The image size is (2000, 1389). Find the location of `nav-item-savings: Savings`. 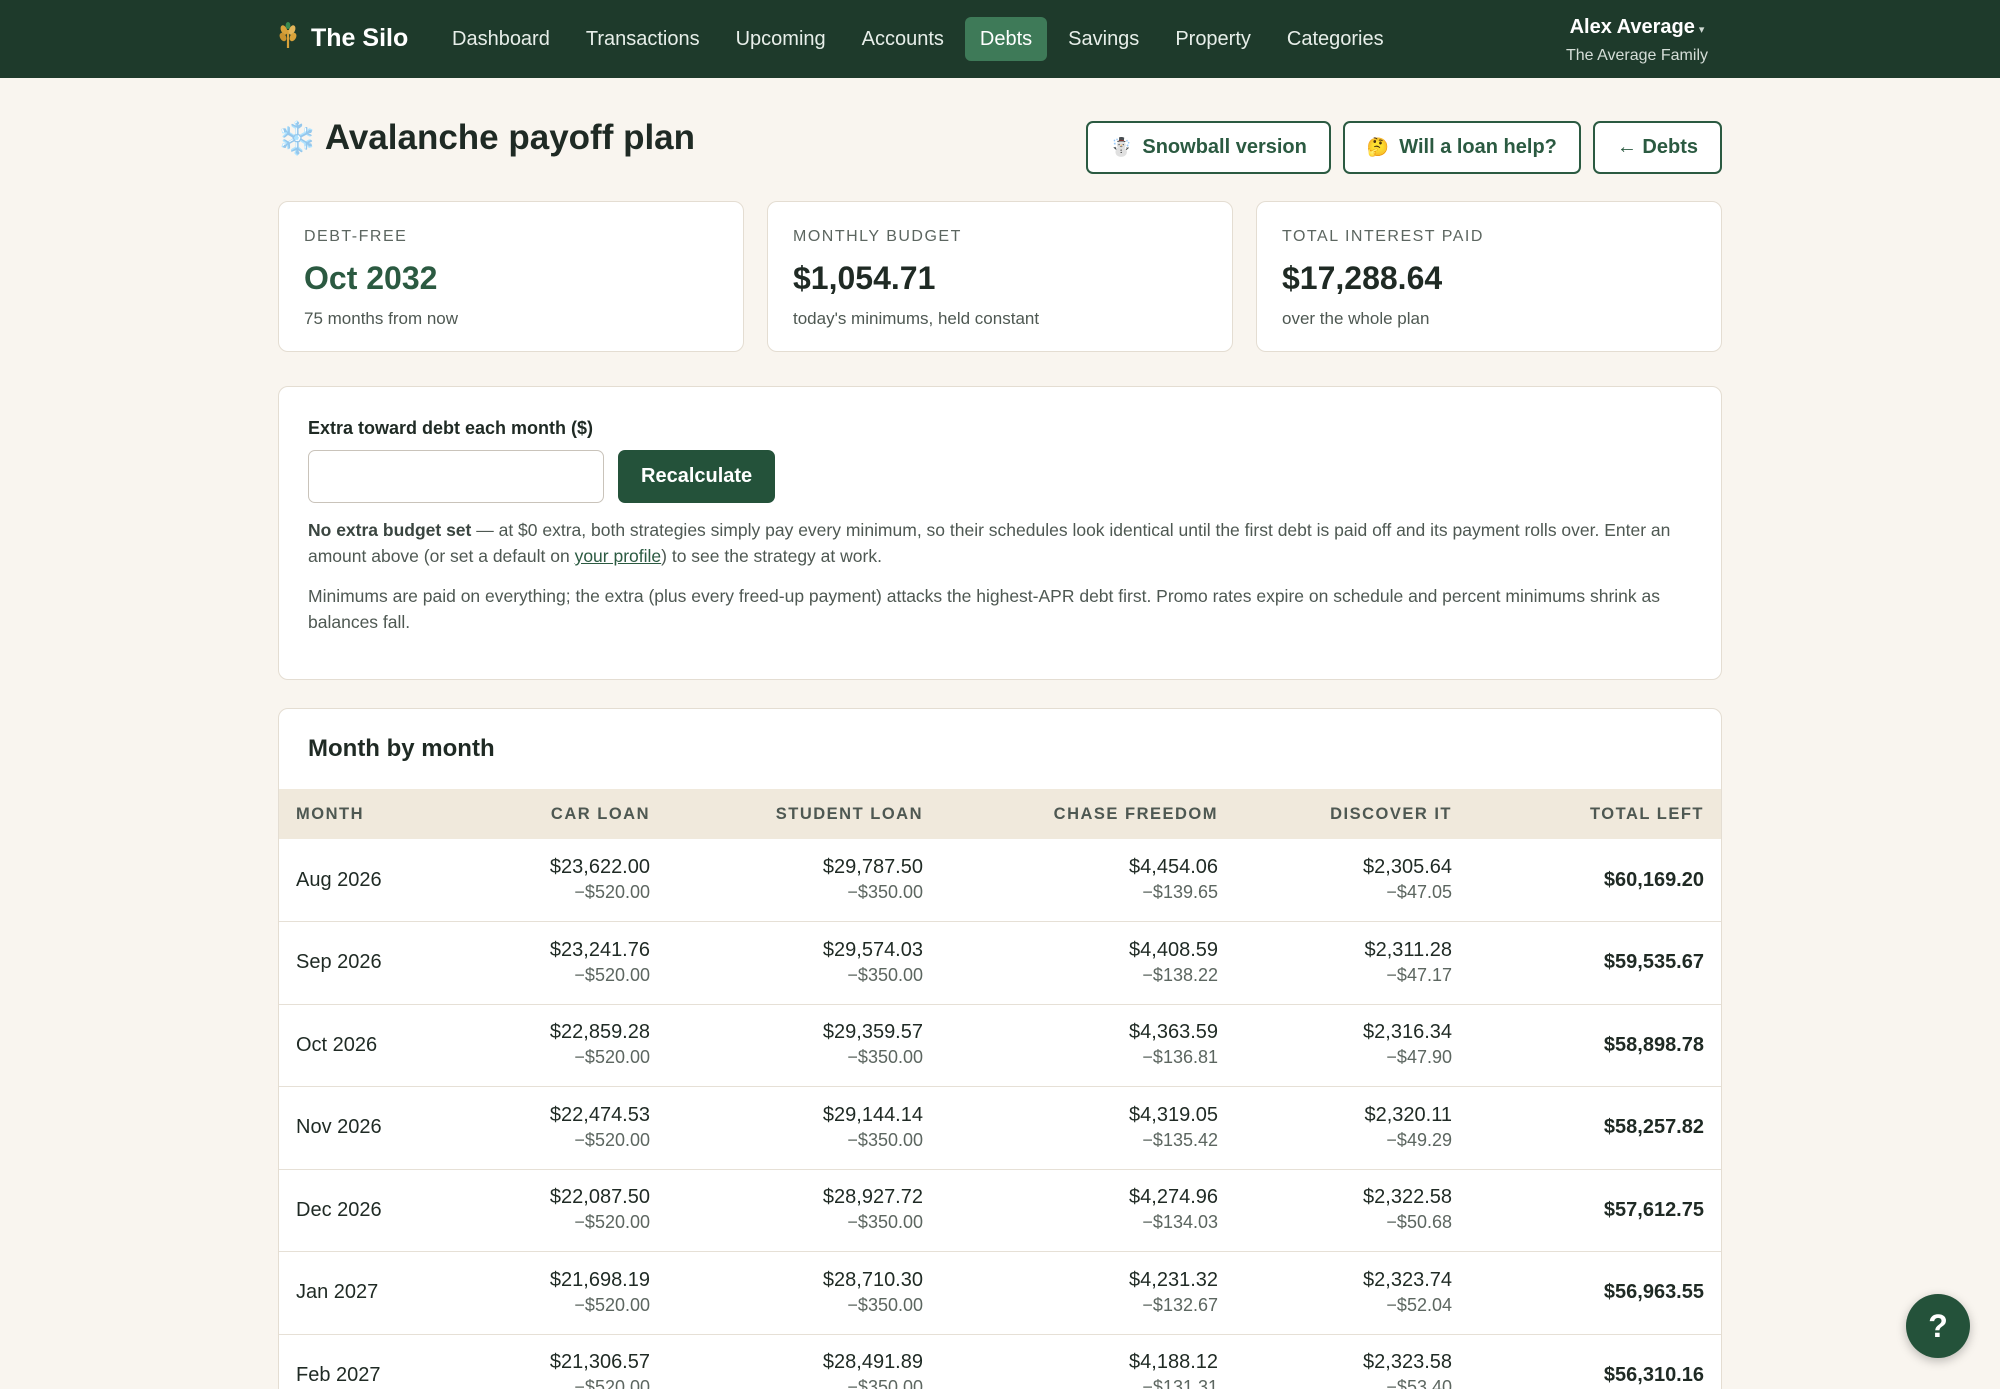

nav-item-savings: Savings is located at coordinates (1103, 39).